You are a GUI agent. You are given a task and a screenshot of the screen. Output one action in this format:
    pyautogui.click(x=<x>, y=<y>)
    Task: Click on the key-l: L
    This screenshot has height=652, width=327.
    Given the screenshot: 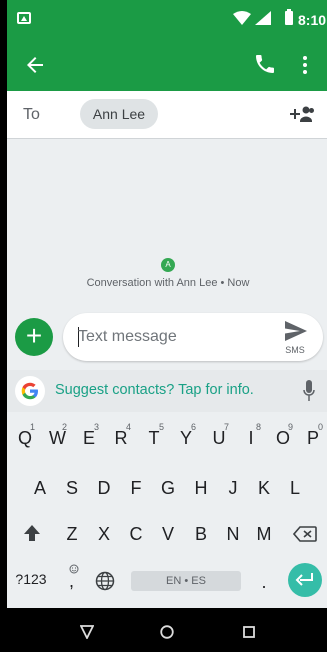 What is the action you would take?
    pyautogui.click(x=295, y=488)
    